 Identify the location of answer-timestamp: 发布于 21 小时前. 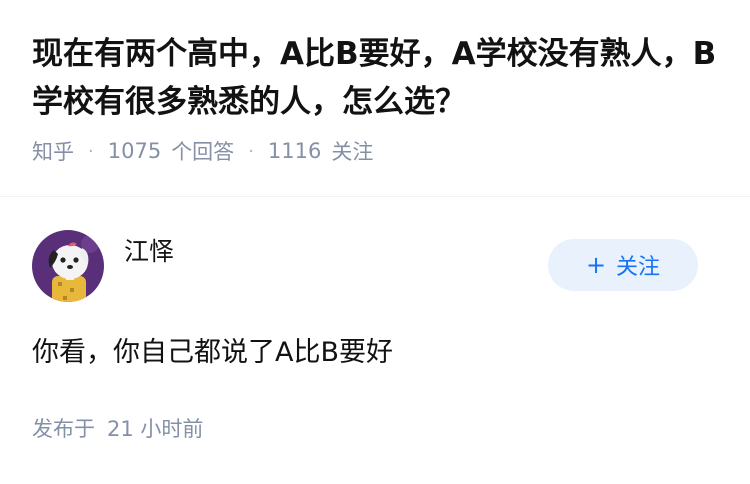
(375, 428).